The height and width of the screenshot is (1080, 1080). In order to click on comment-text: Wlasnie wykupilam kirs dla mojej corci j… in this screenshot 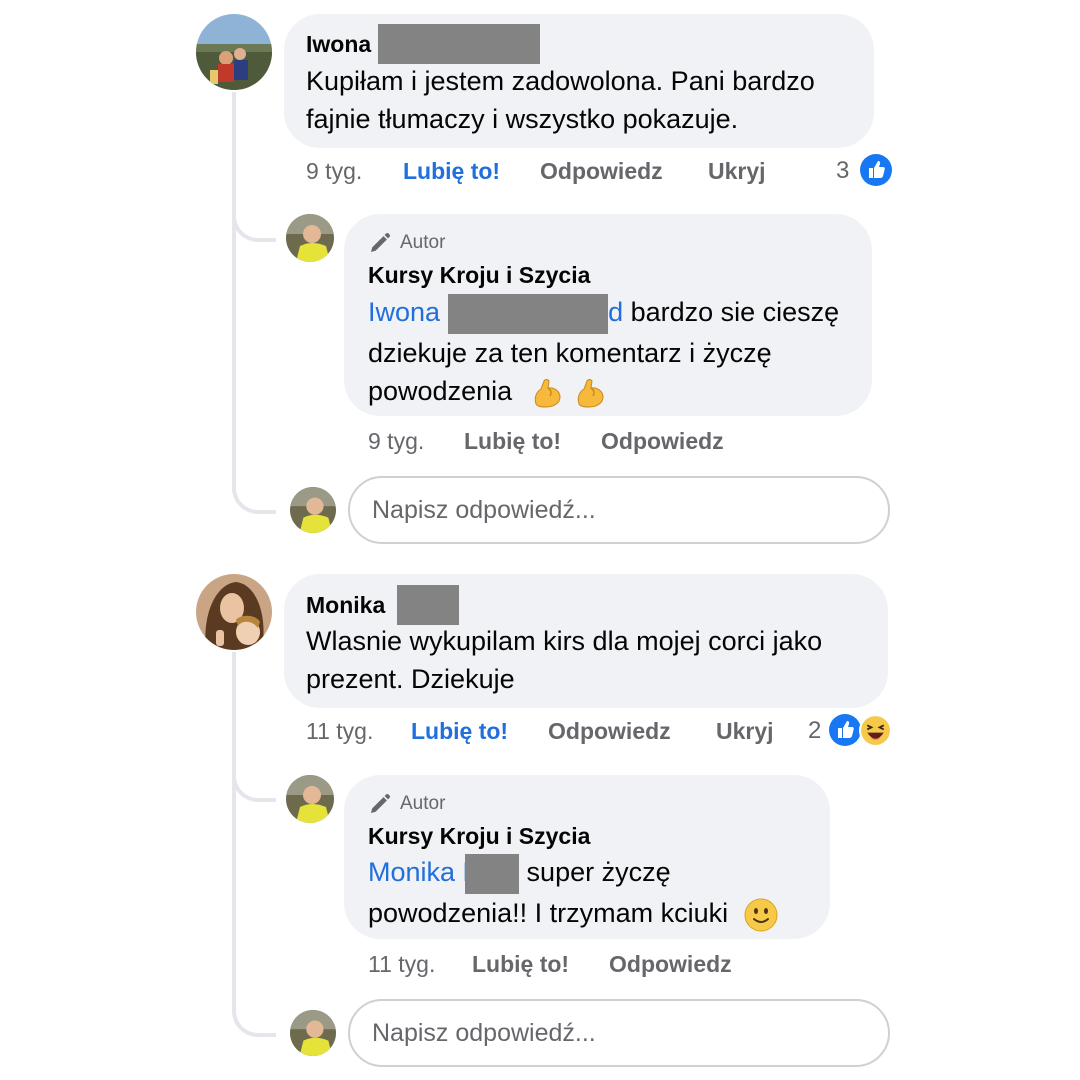, I will do `click(564, 660)`.